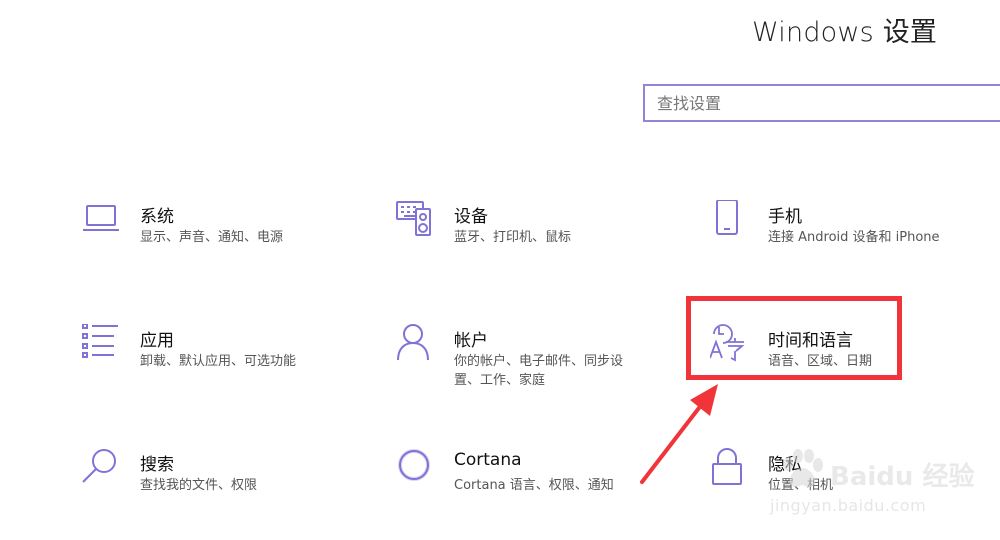 This screenshot has height=540, width=1000. What do you see at coordinates (102, 222) in the screenshot?
I see `laptop-icon` at bounding box center [102, 222].